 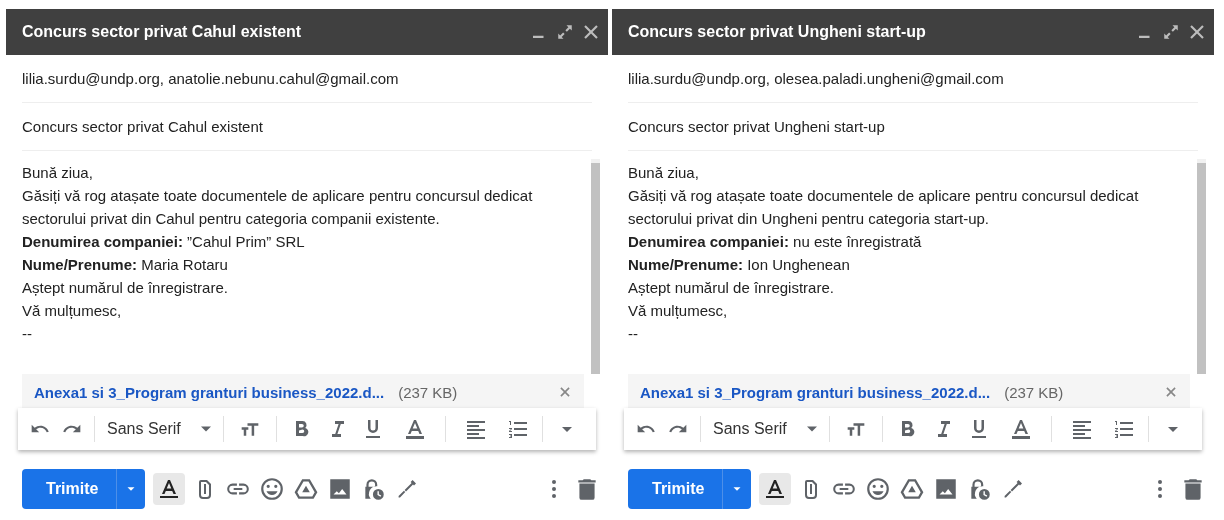 I want to click on message-line: Denumirea companiei: ”Cahul Prim” SRL, so click(x=164, y=242).